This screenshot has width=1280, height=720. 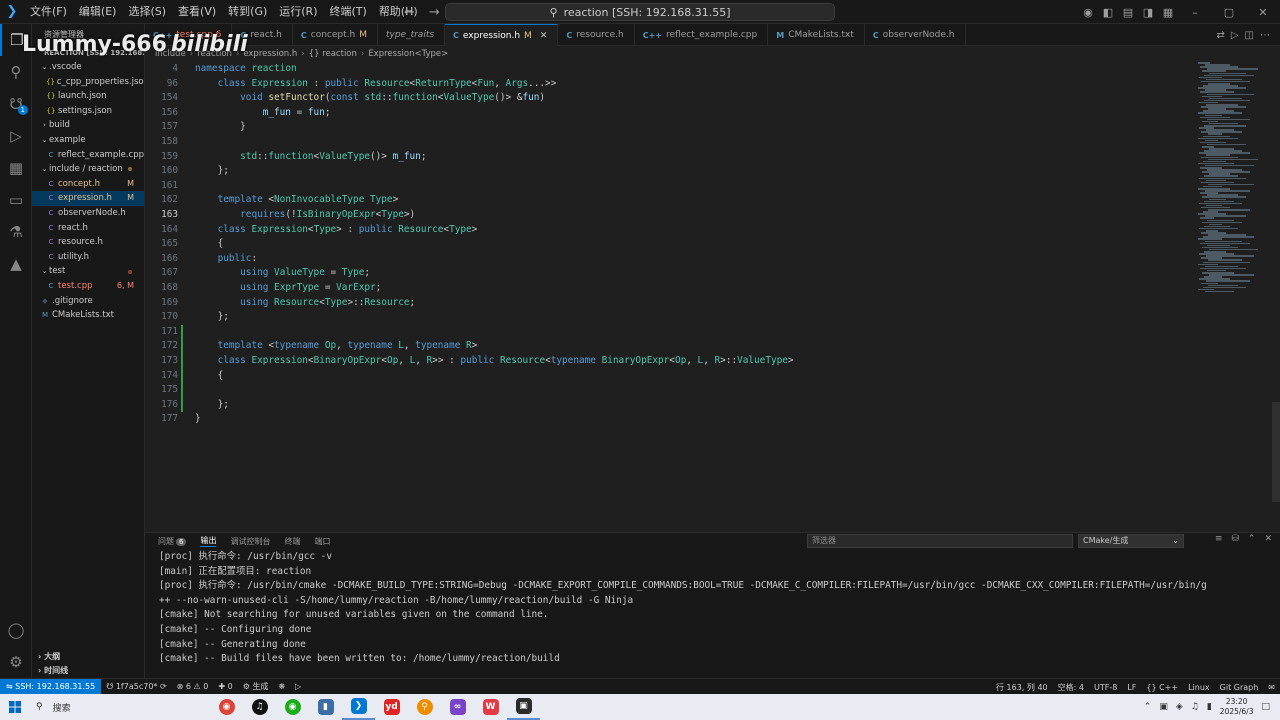 What do you see at coordinates (88, 198) in the screenshot?
I see `tree-file: Cexpression.h M` at bounding box center [88, 198].